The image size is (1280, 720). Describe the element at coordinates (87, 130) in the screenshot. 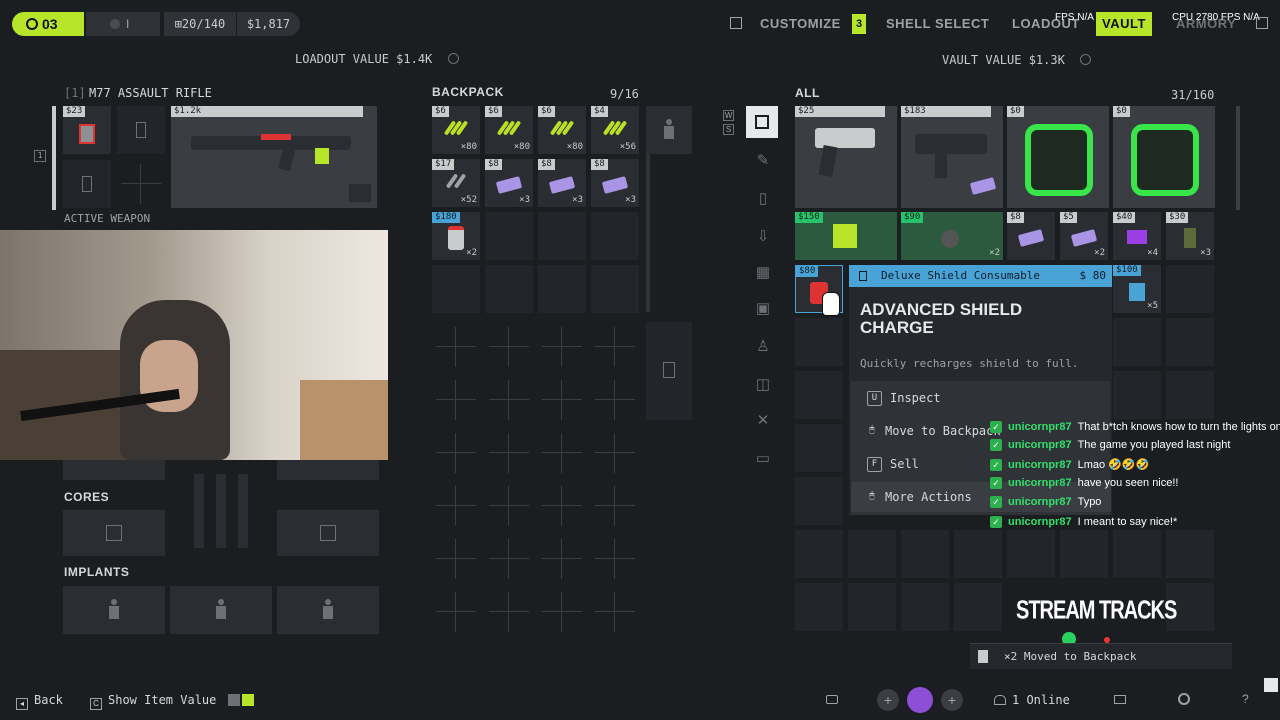

I see `weapon-mod-slot: $23` at that location.